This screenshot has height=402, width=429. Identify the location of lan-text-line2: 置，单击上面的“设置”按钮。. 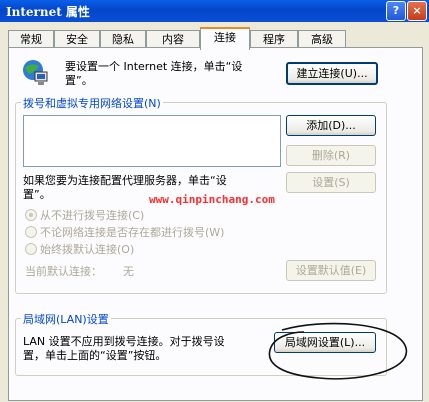
(95, 355).